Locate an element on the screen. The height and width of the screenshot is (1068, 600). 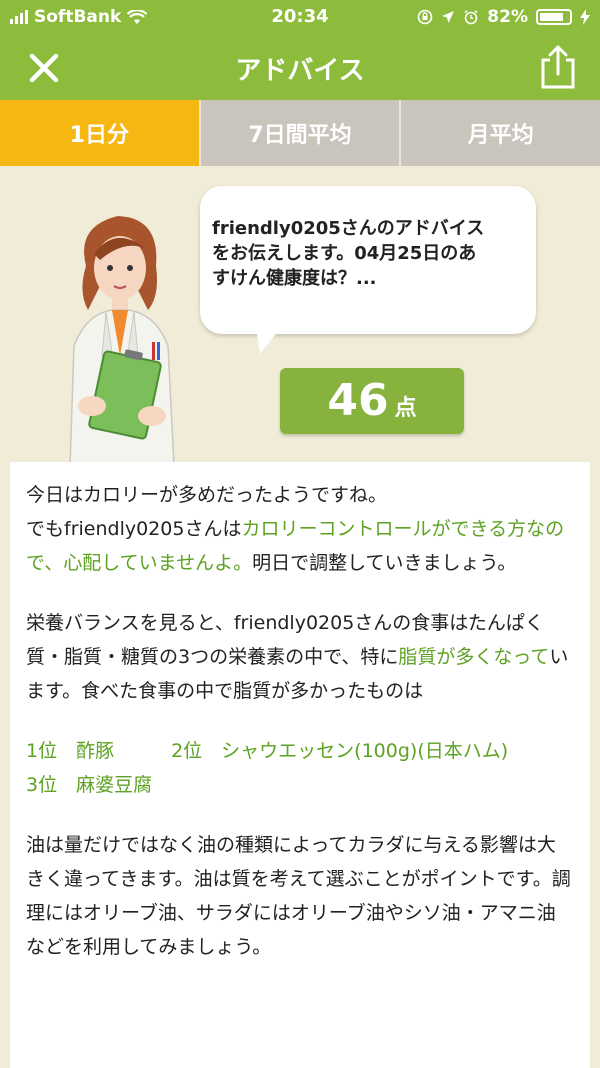
tab-weekly-average: 7日間平均 is located at coordinates (301, 133).